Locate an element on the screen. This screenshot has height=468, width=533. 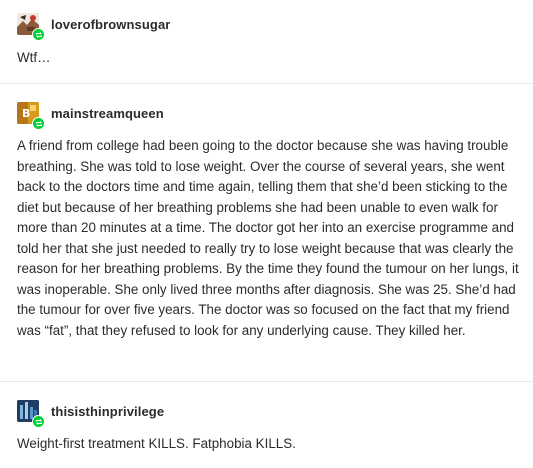
post-header: B mainstreamqueen is located at coordinates (90, 116).